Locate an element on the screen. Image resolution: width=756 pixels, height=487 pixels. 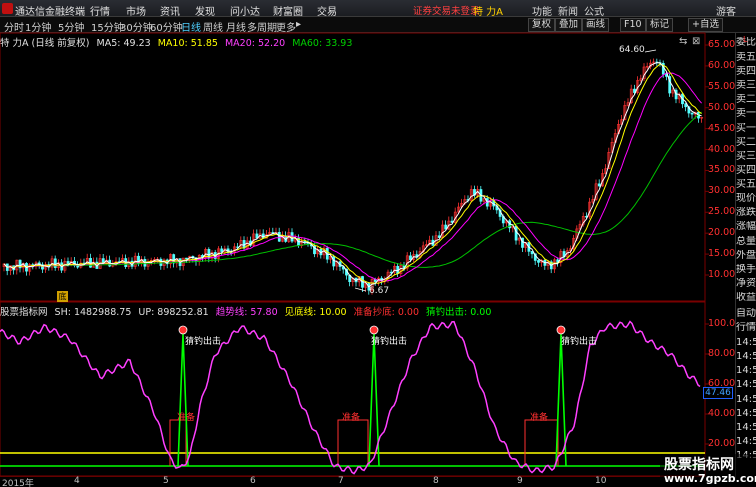
side-panel-item: 行情 is located at coordinates (746, 327).